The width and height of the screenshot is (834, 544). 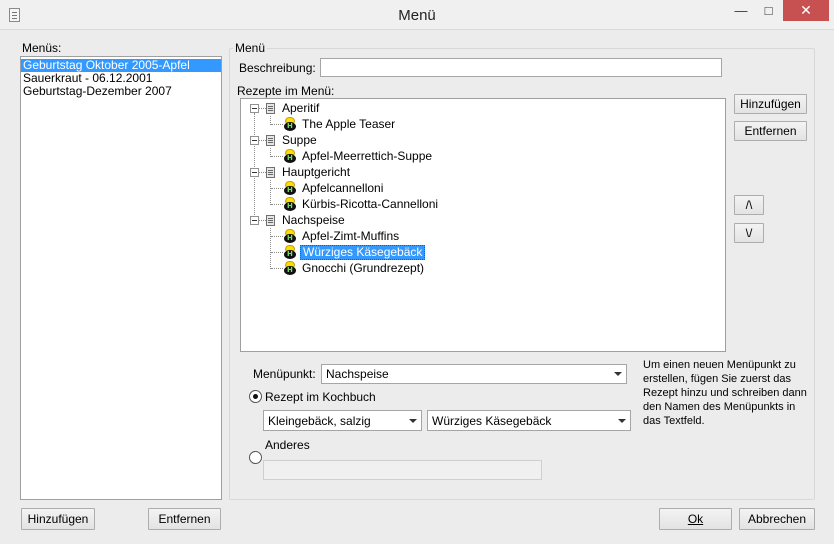 What do you see at coordinates (481, 108) in the screenshot?
I see `tree-category-row: Aperitif` at bounding box center [481, 108].